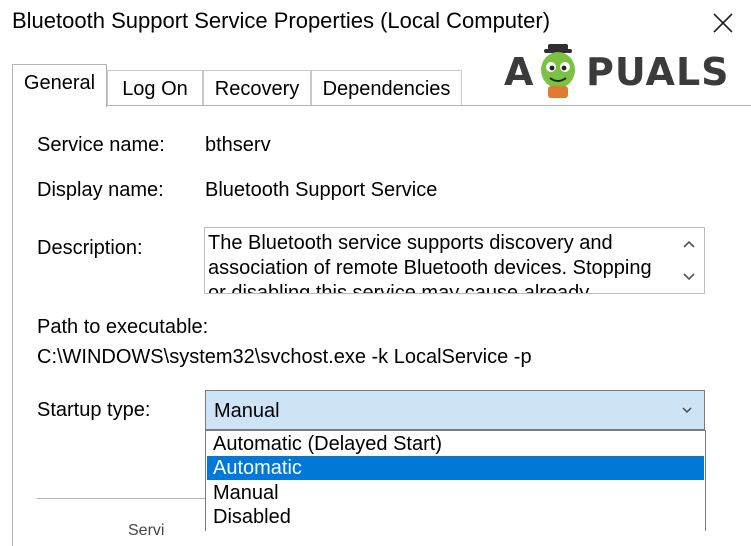  Describe the element at coordinates (121, 498) in the screenshot. I see `section-divider` at that location.